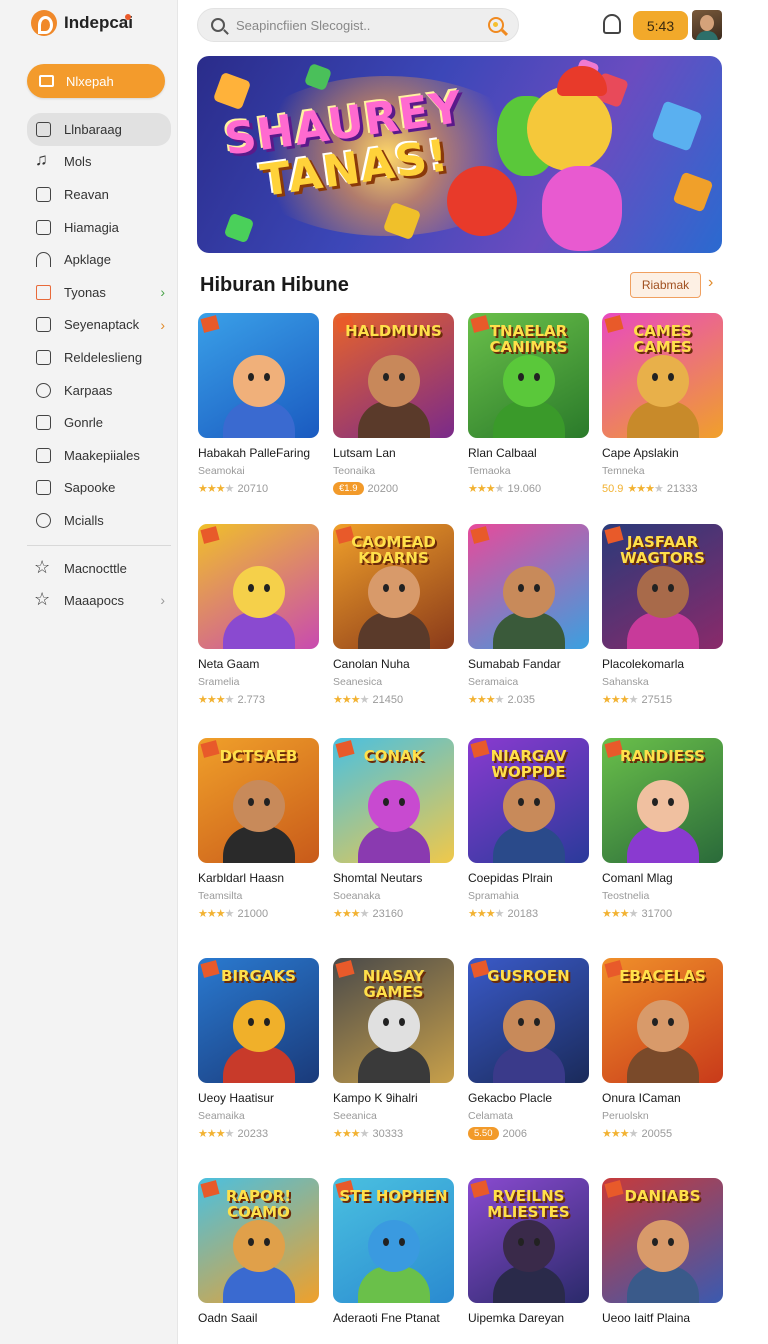 This screenshot has height=1344, width=768. Describe the element at coordinates (99, 488) in the screenshot. I see `sidebar-item: Sapooke` at that location.